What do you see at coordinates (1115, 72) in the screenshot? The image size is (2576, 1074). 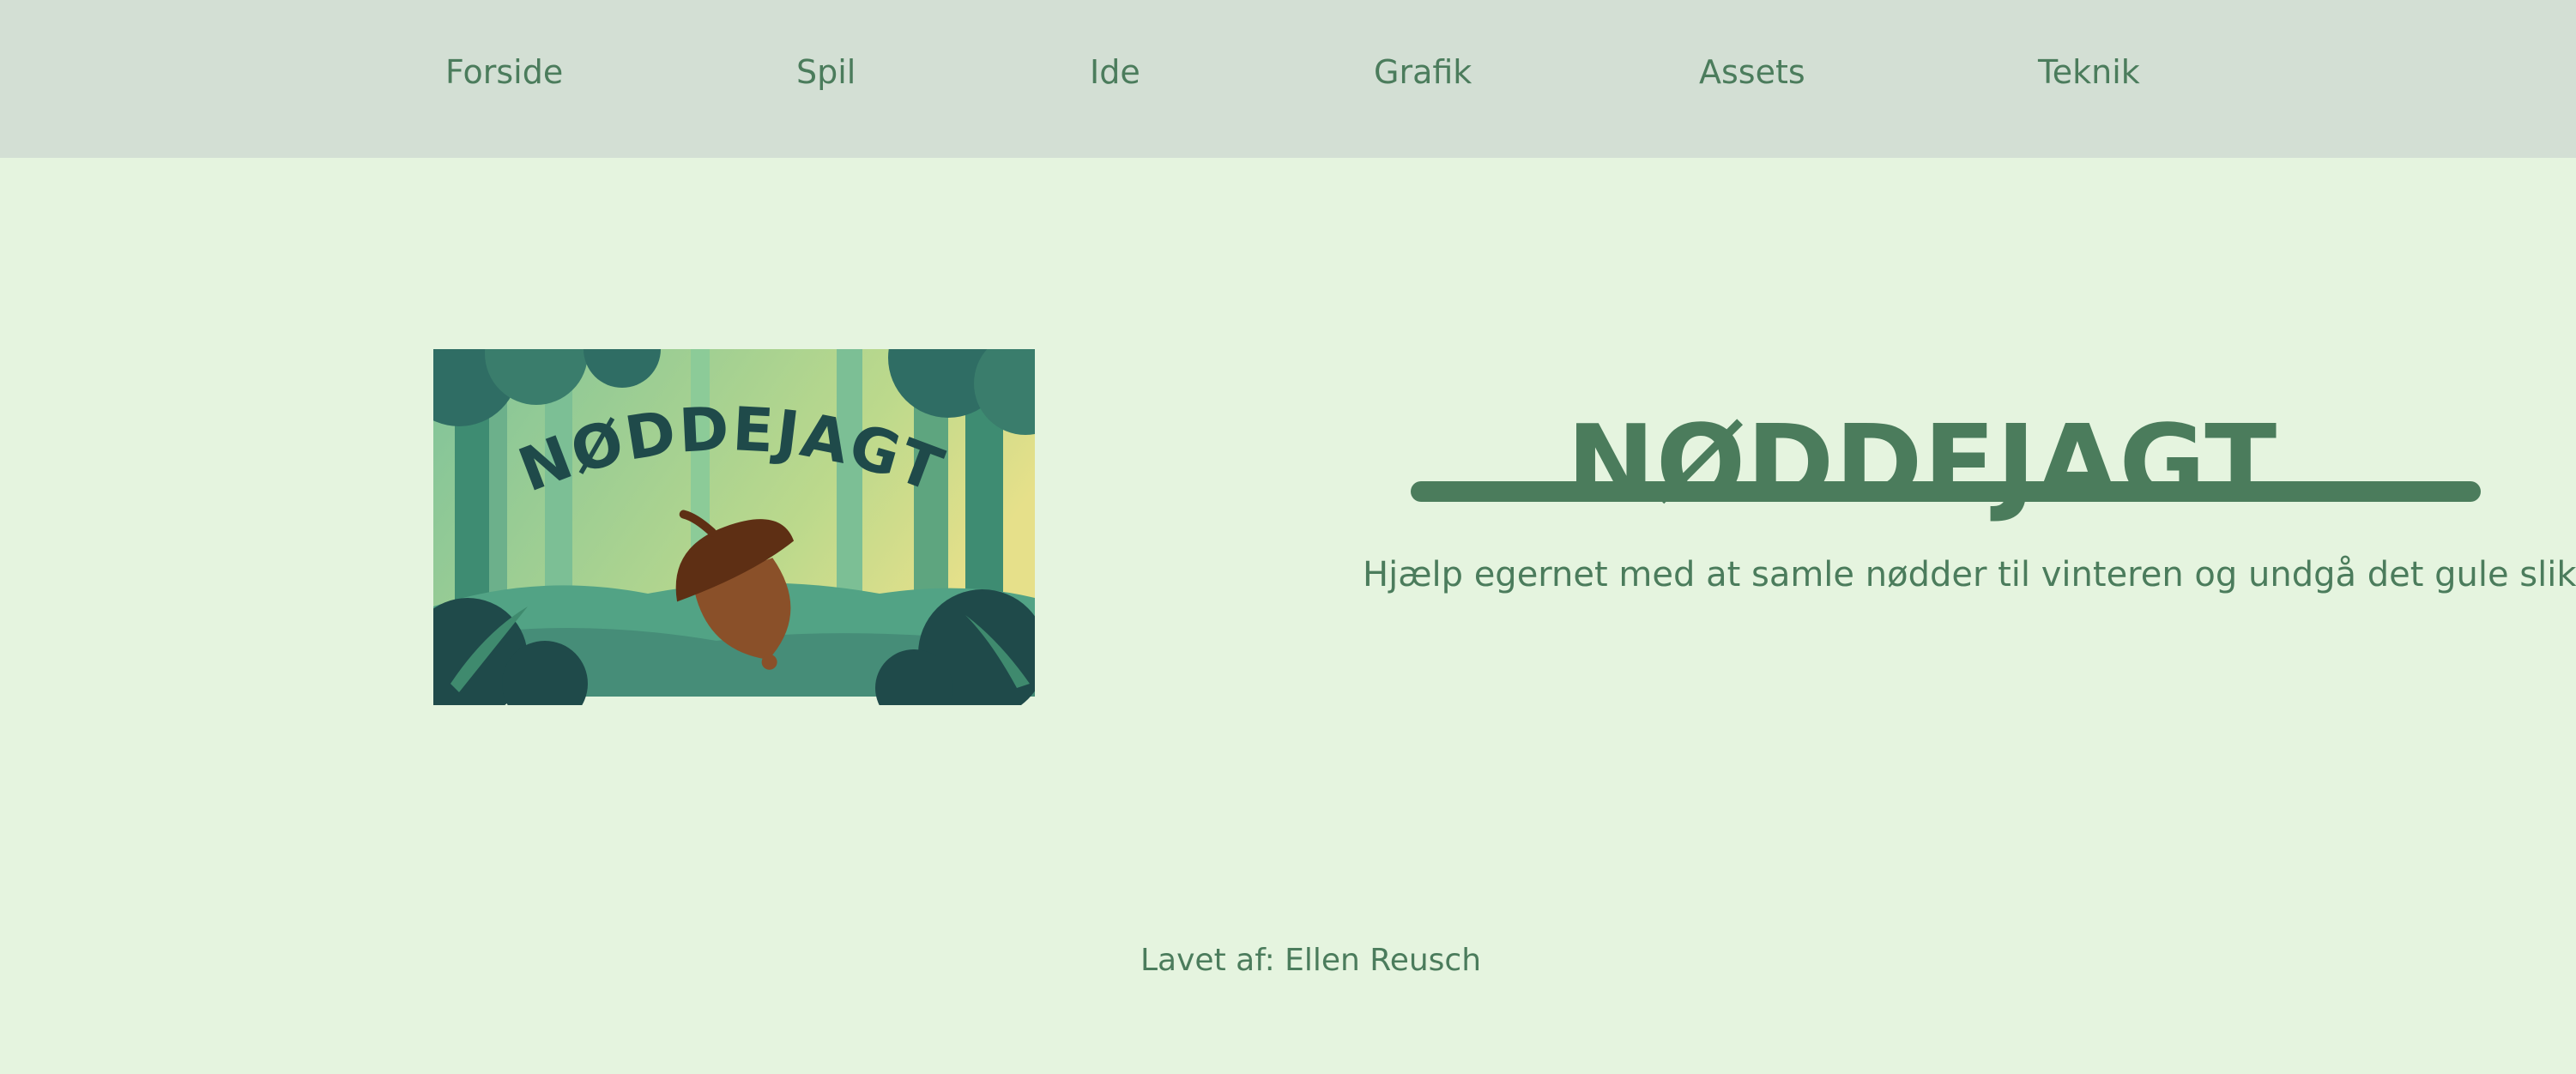 I see `nav-item-ide: Ide` at bounding box center [1115, 72].